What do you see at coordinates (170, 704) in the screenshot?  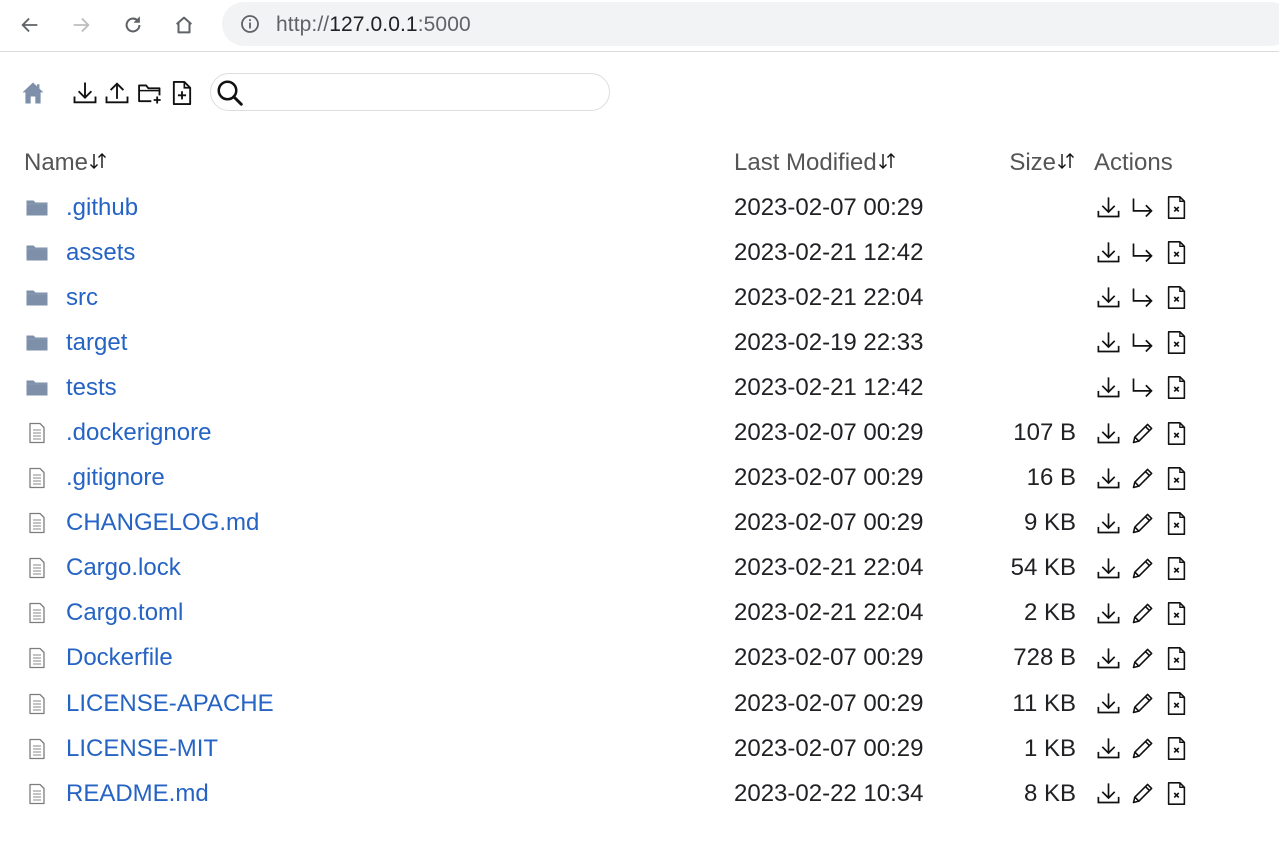 I see `file-link: LICENSE-APACHE` at bounding box center [170, 704].